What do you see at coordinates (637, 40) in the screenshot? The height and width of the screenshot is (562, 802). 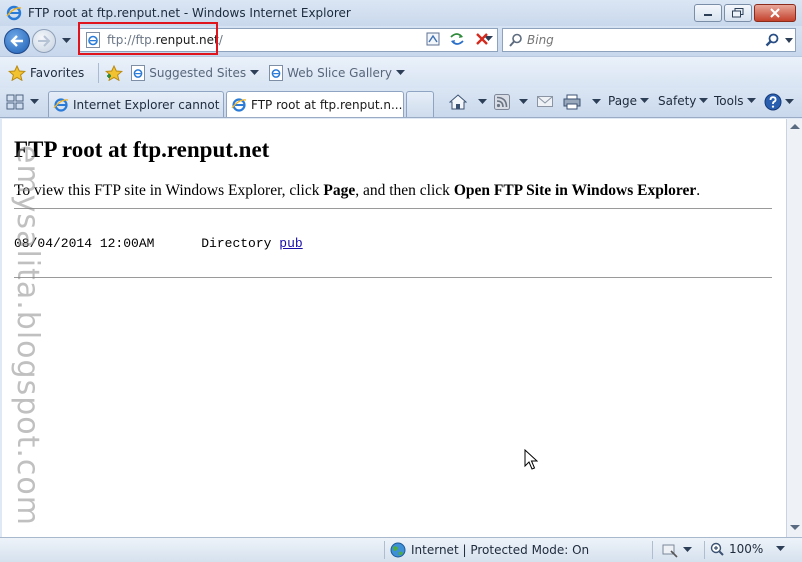 I see `search-input` at bounding box center [637, 40].